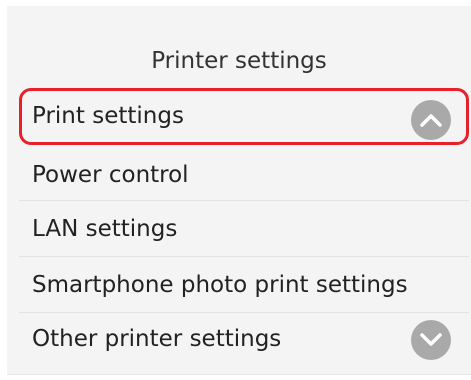 The height and width of the screenshot is (380, 471). I want to click on scroll-down-button, so click(431, 340).